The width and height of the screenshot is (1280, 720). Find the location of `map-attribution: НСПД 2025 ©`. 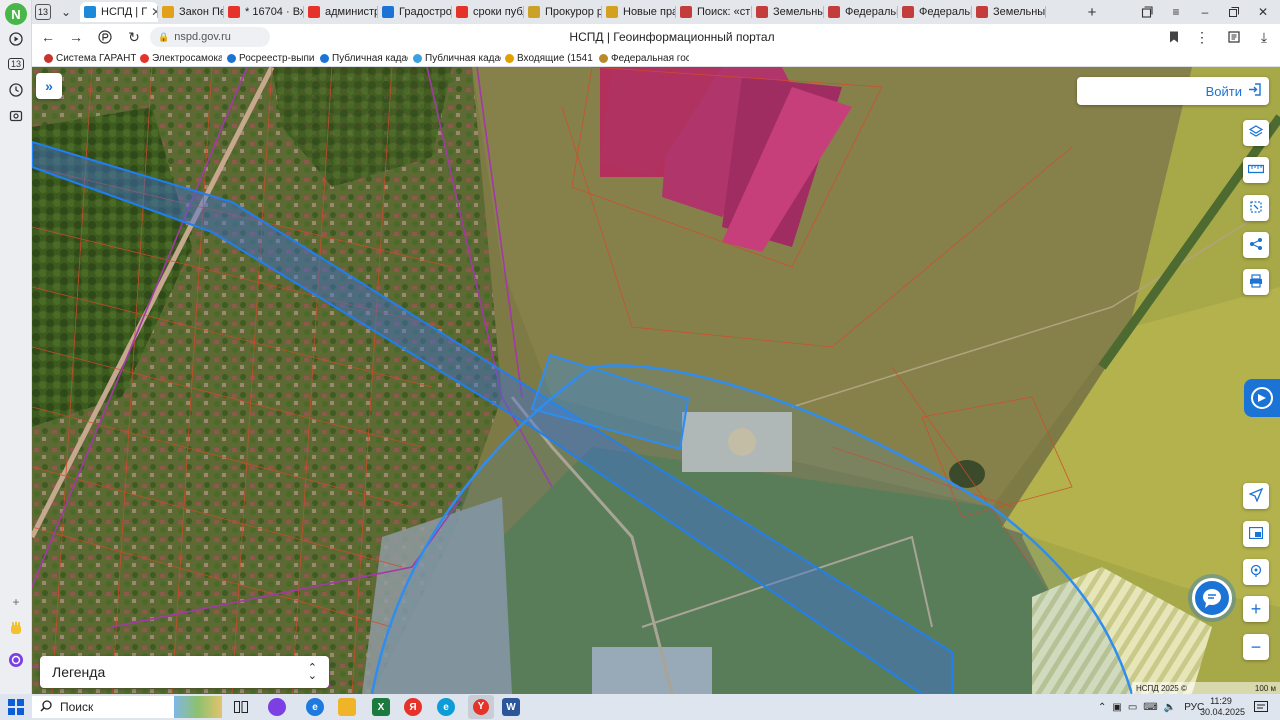

map-attribution: НСПД 2025 © is located at coordinates (1161, 688).